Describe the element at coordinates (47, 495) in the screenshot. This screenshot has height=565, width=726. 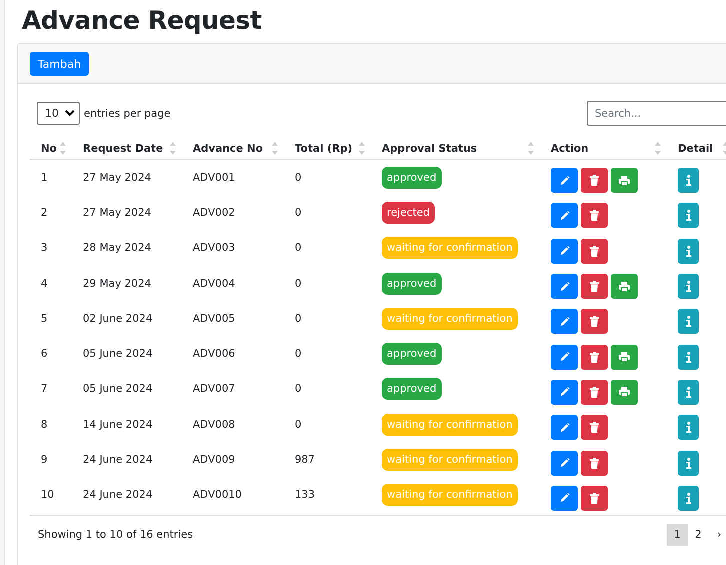
I see `table-cell: 10` at that location.